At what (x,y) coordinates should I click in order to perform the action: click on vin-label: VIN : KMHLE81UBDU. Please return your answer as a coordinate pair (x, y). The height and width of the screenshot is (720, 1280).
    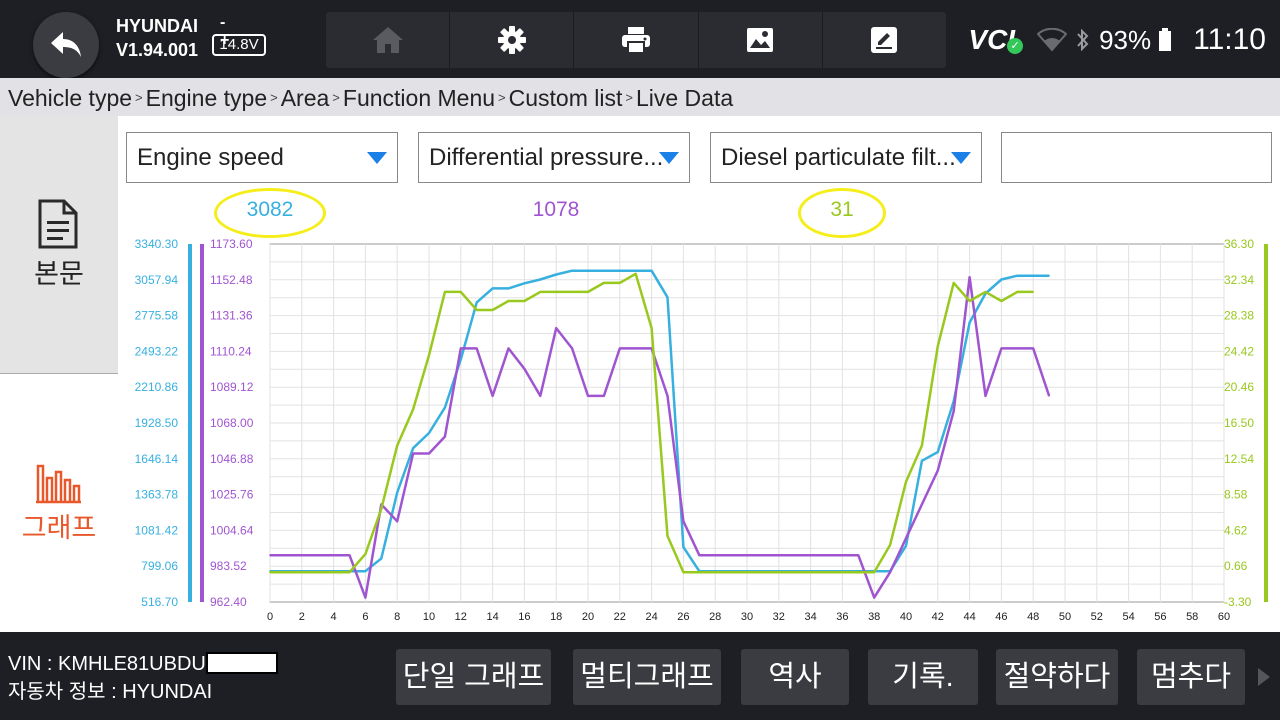
    Looking at the image, I should click on (107, 664).